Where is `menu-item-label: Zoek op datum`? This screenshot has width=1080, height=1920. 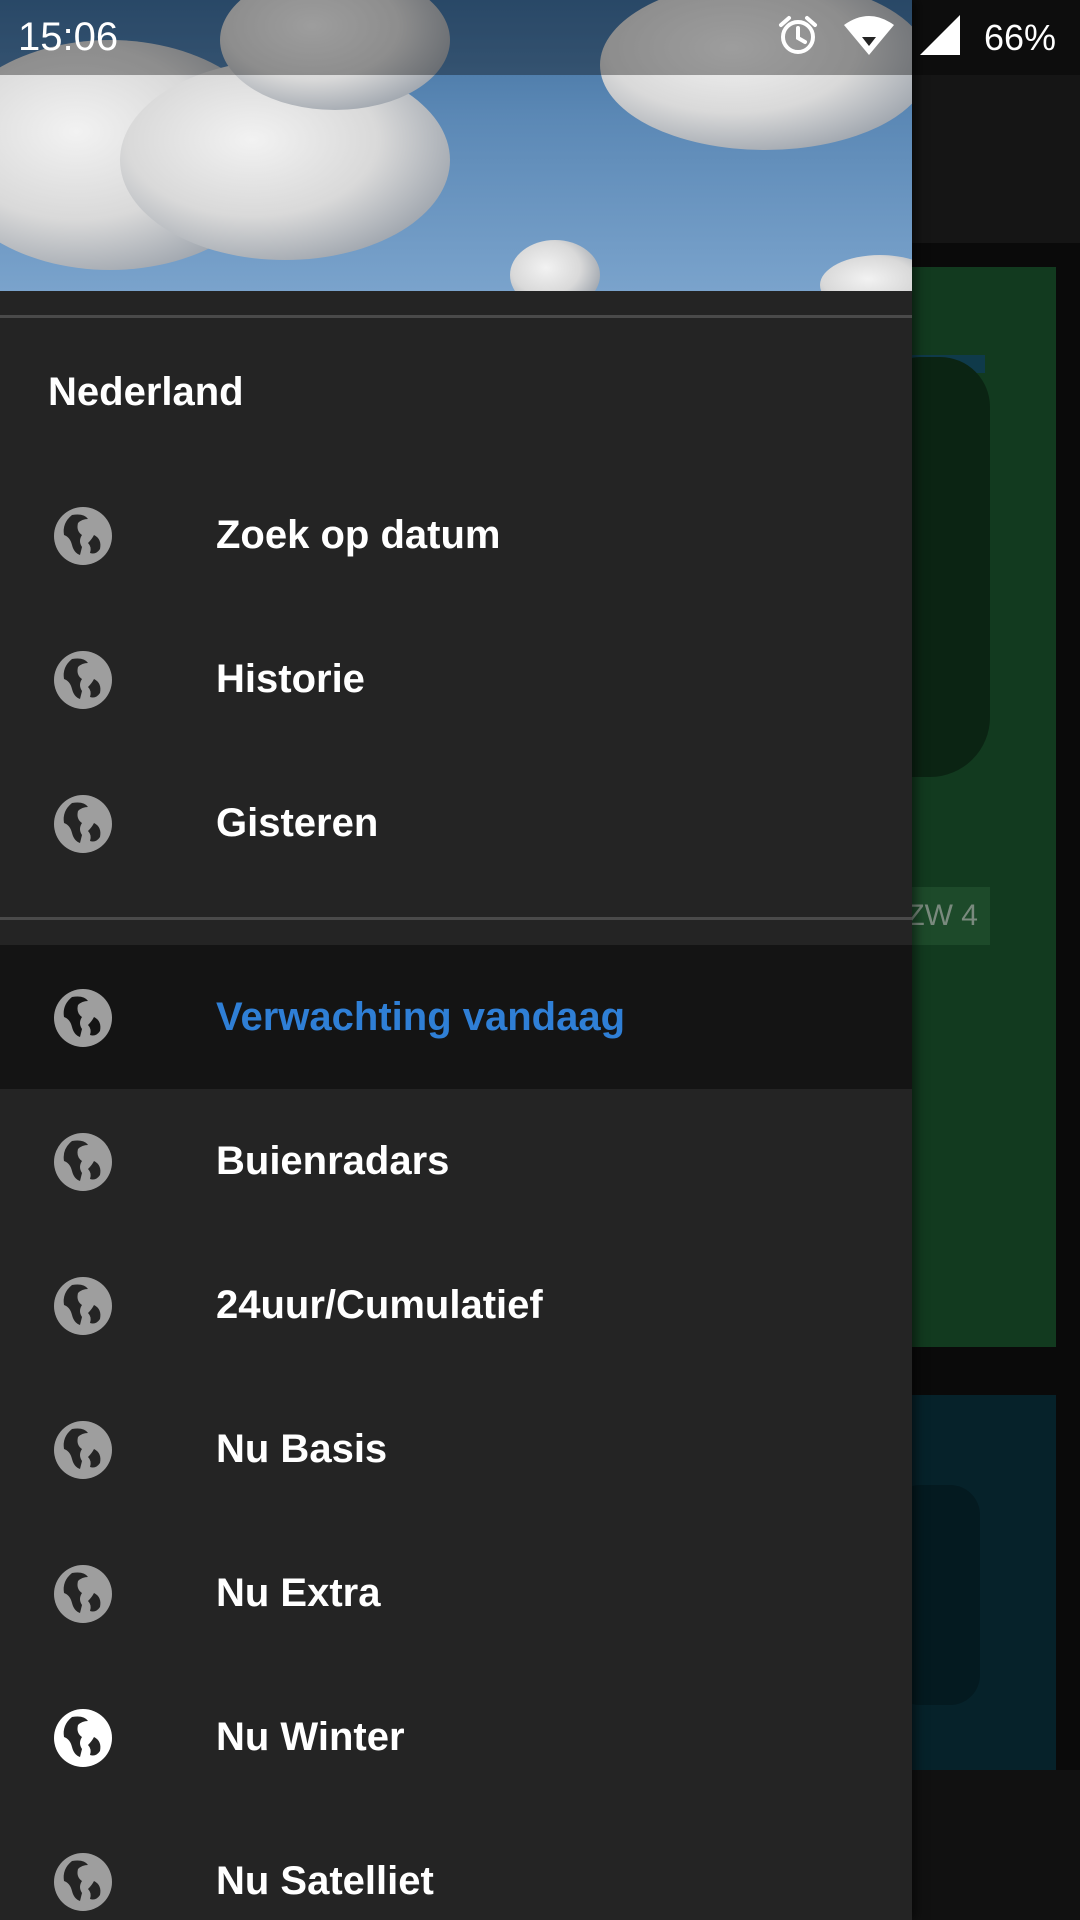 menu-item-label: Zoek op datum is located at coordinates (358, 535).